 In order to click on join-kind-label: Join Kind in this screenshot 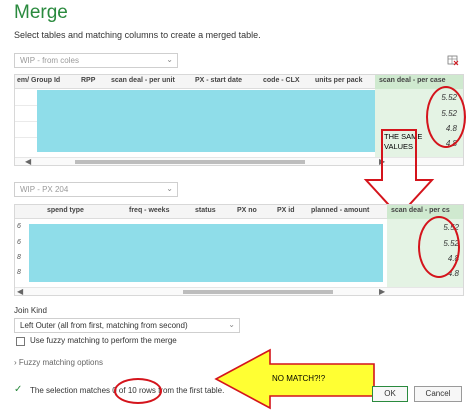, I will do `click(30, 310)`.